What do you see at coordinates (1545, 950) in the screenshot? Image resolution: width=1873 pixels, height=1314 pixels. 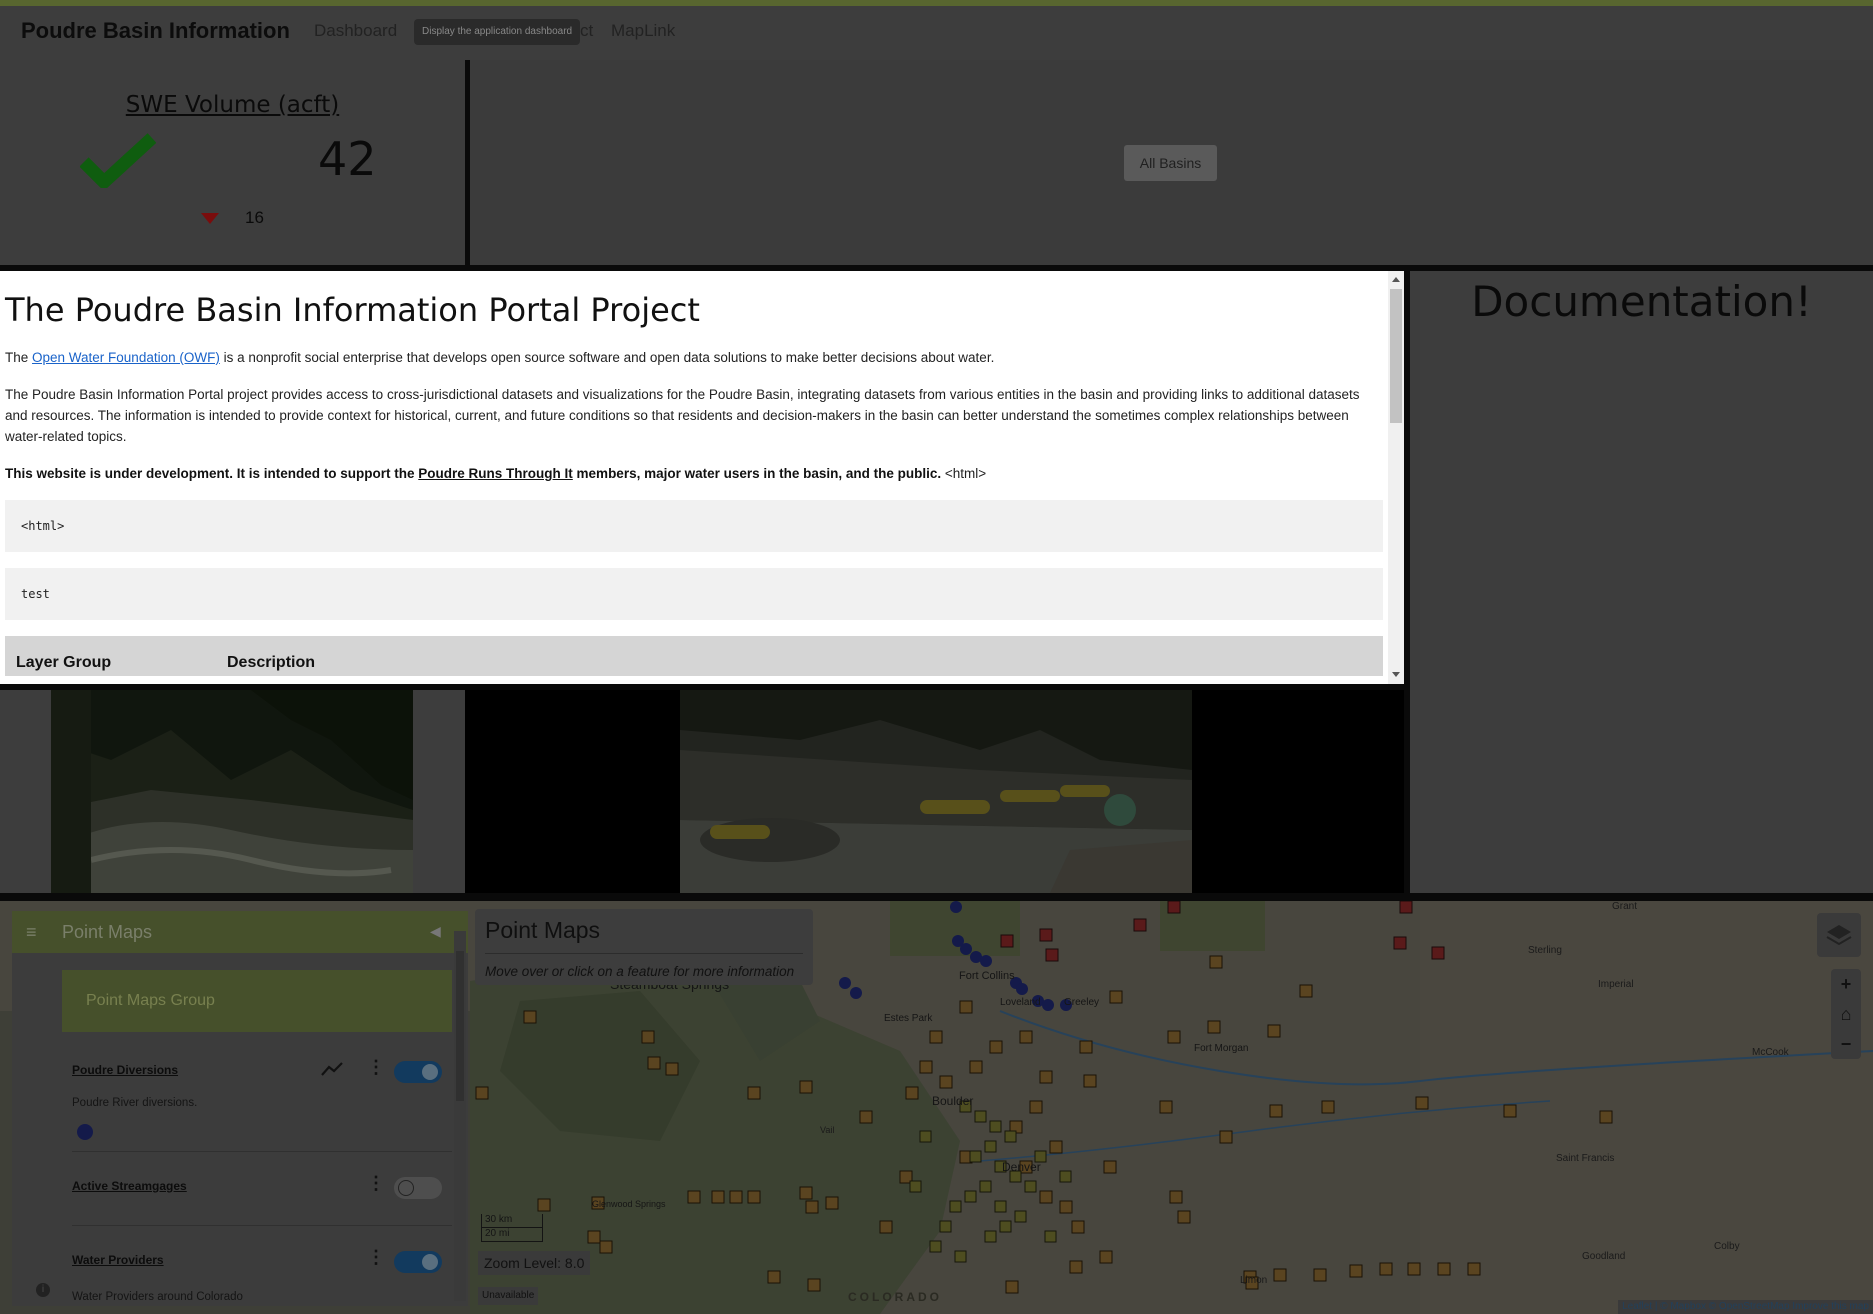 I see `map-label: Sterling` at bounding box center [1545, 950].